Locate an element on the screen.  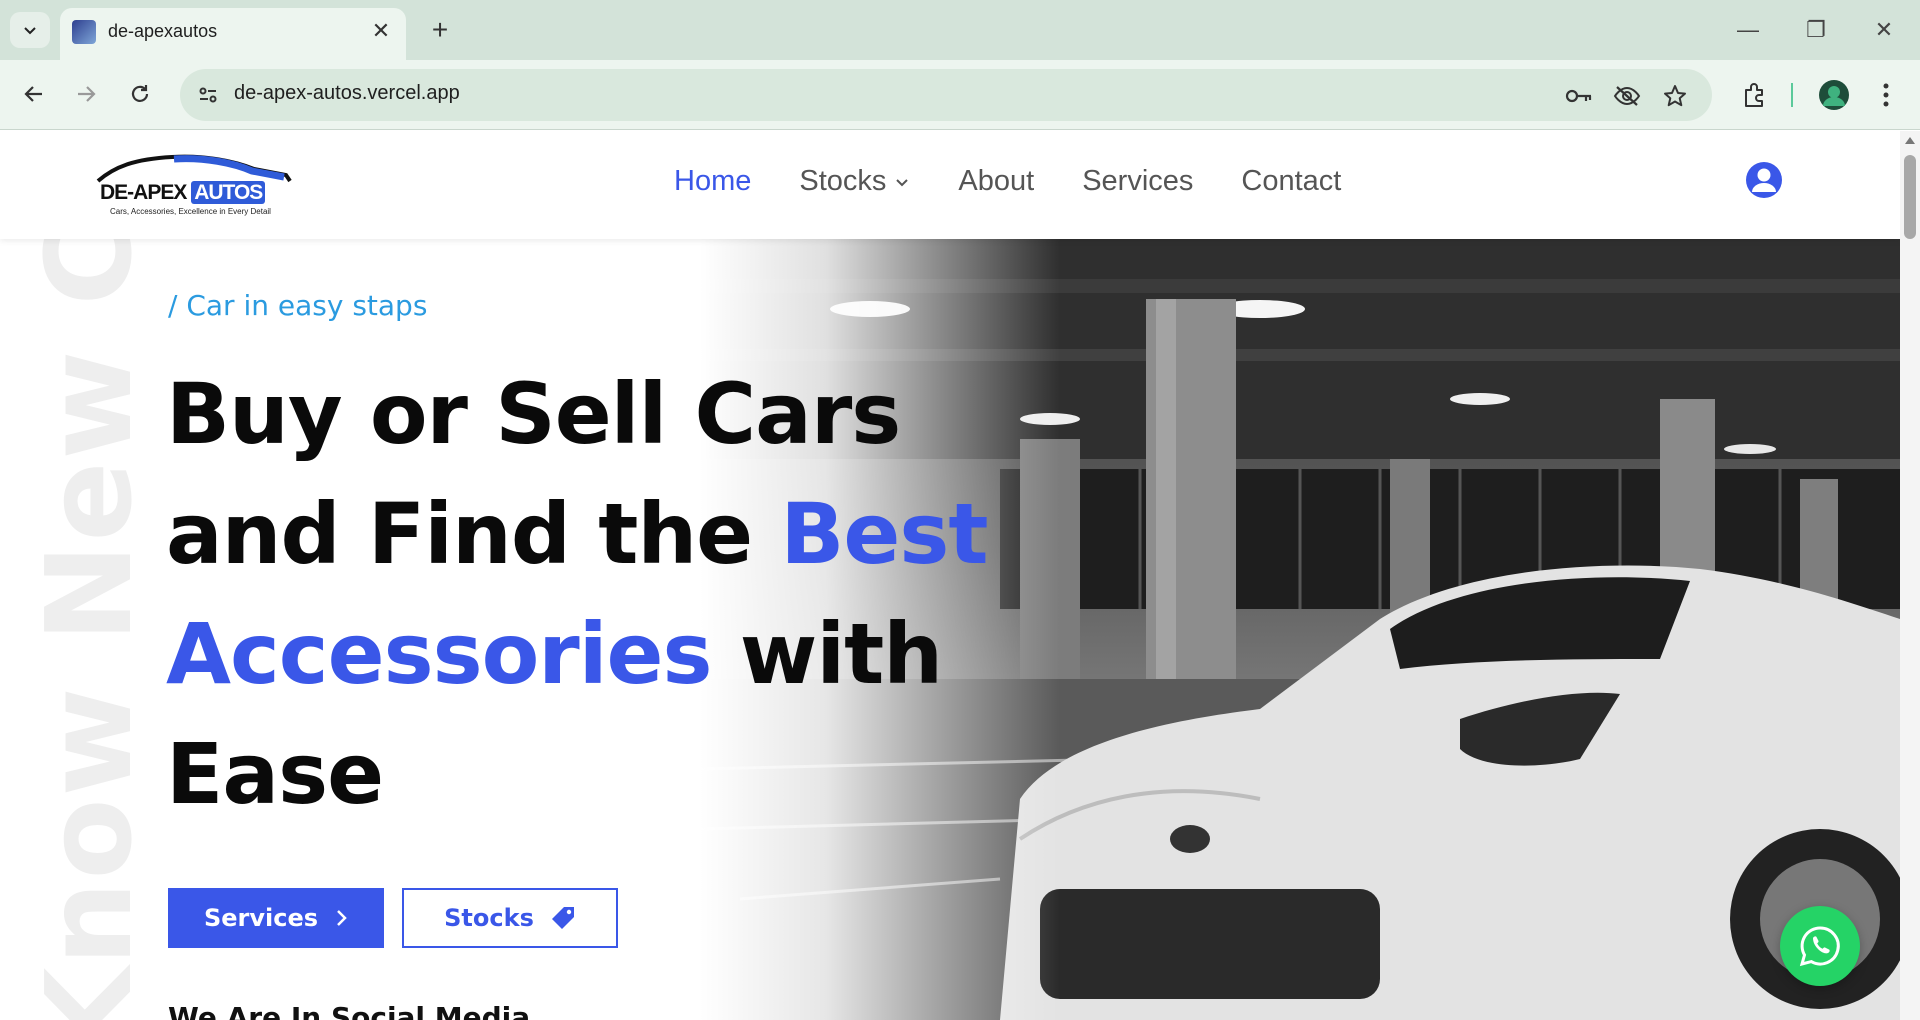
minimize-button: — is located at coordinates (1748, 30).